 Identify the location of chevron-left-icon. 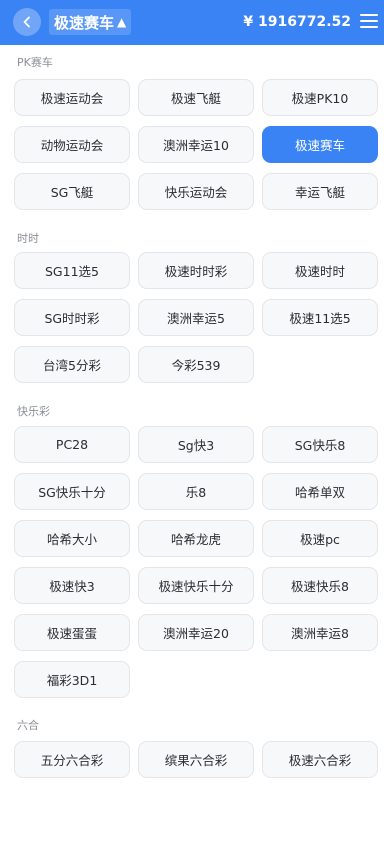
(26, 22).